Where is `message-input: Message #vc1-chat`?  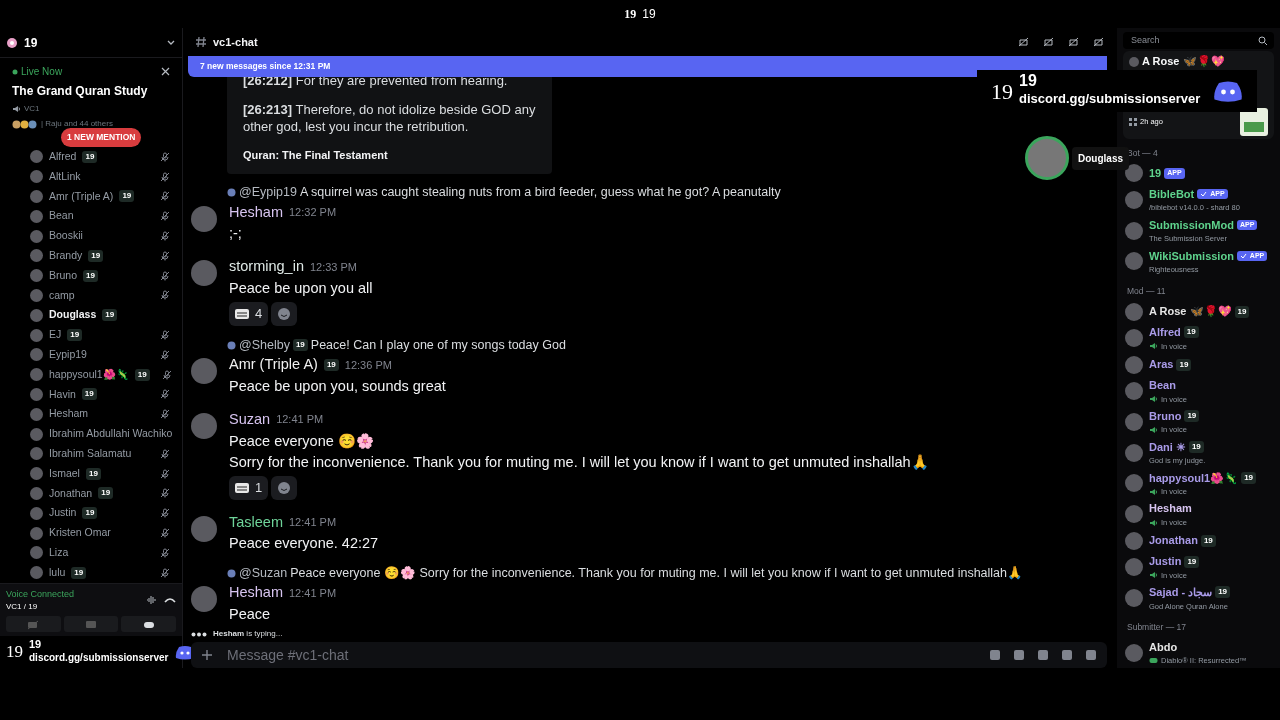
message-input: Message #vc1-chat is located at coordinates (601, 655).